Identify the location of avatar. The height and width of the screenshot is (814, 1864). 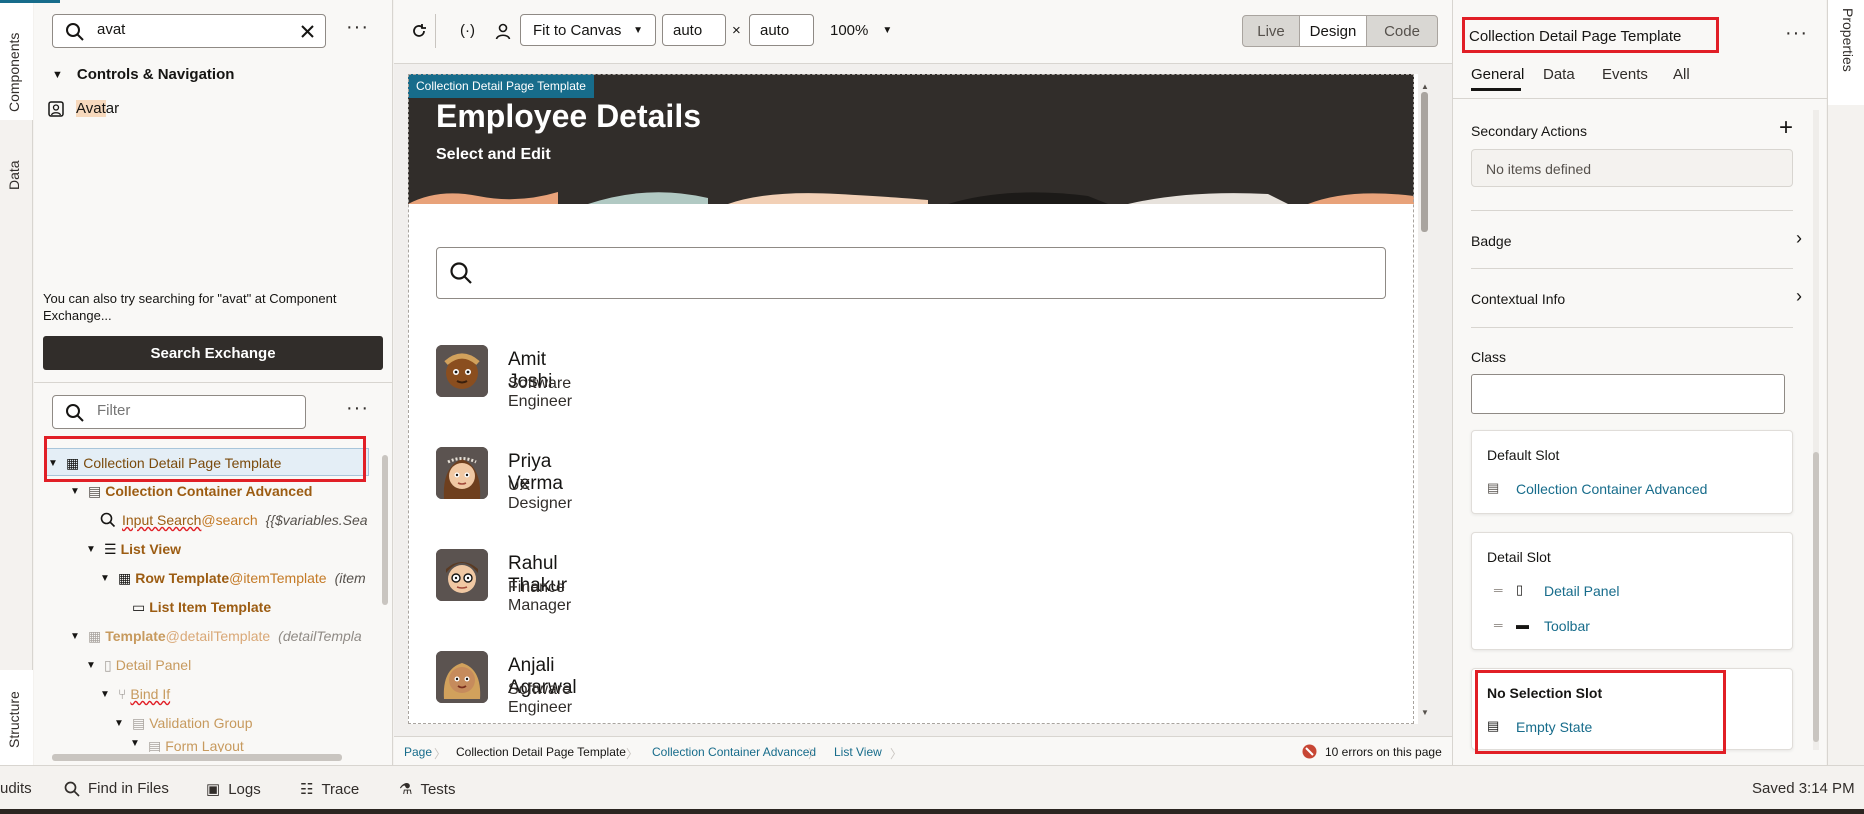
(462, 575).